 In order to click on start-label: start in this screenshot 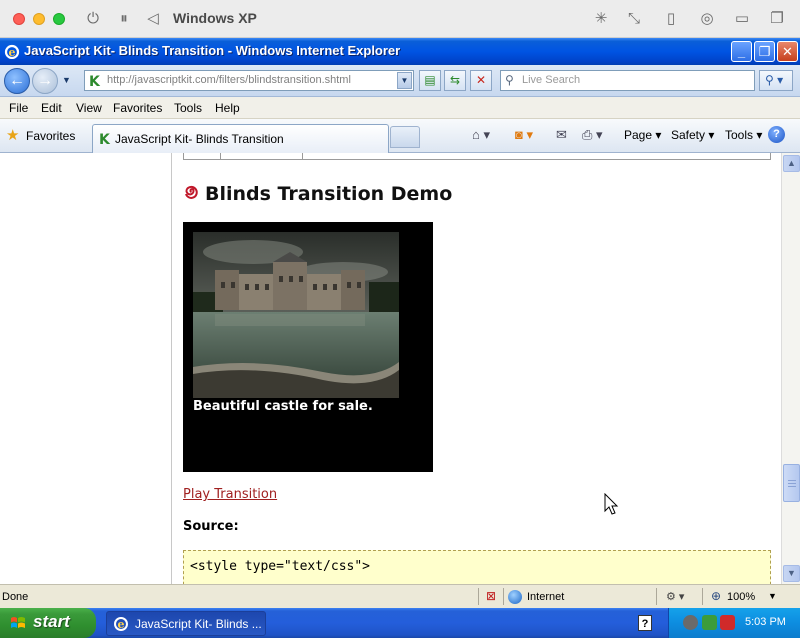, I will do `click(51, 621)`.